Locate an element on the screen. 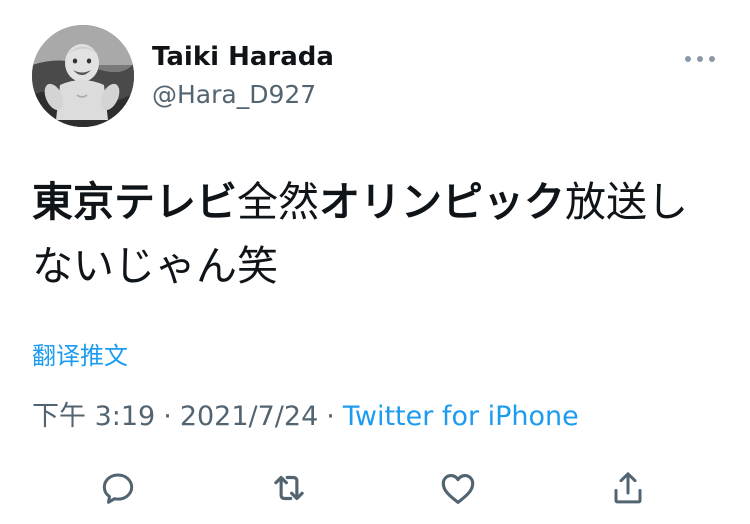  more-horizontal-icon is located at coordinates (700, 59).